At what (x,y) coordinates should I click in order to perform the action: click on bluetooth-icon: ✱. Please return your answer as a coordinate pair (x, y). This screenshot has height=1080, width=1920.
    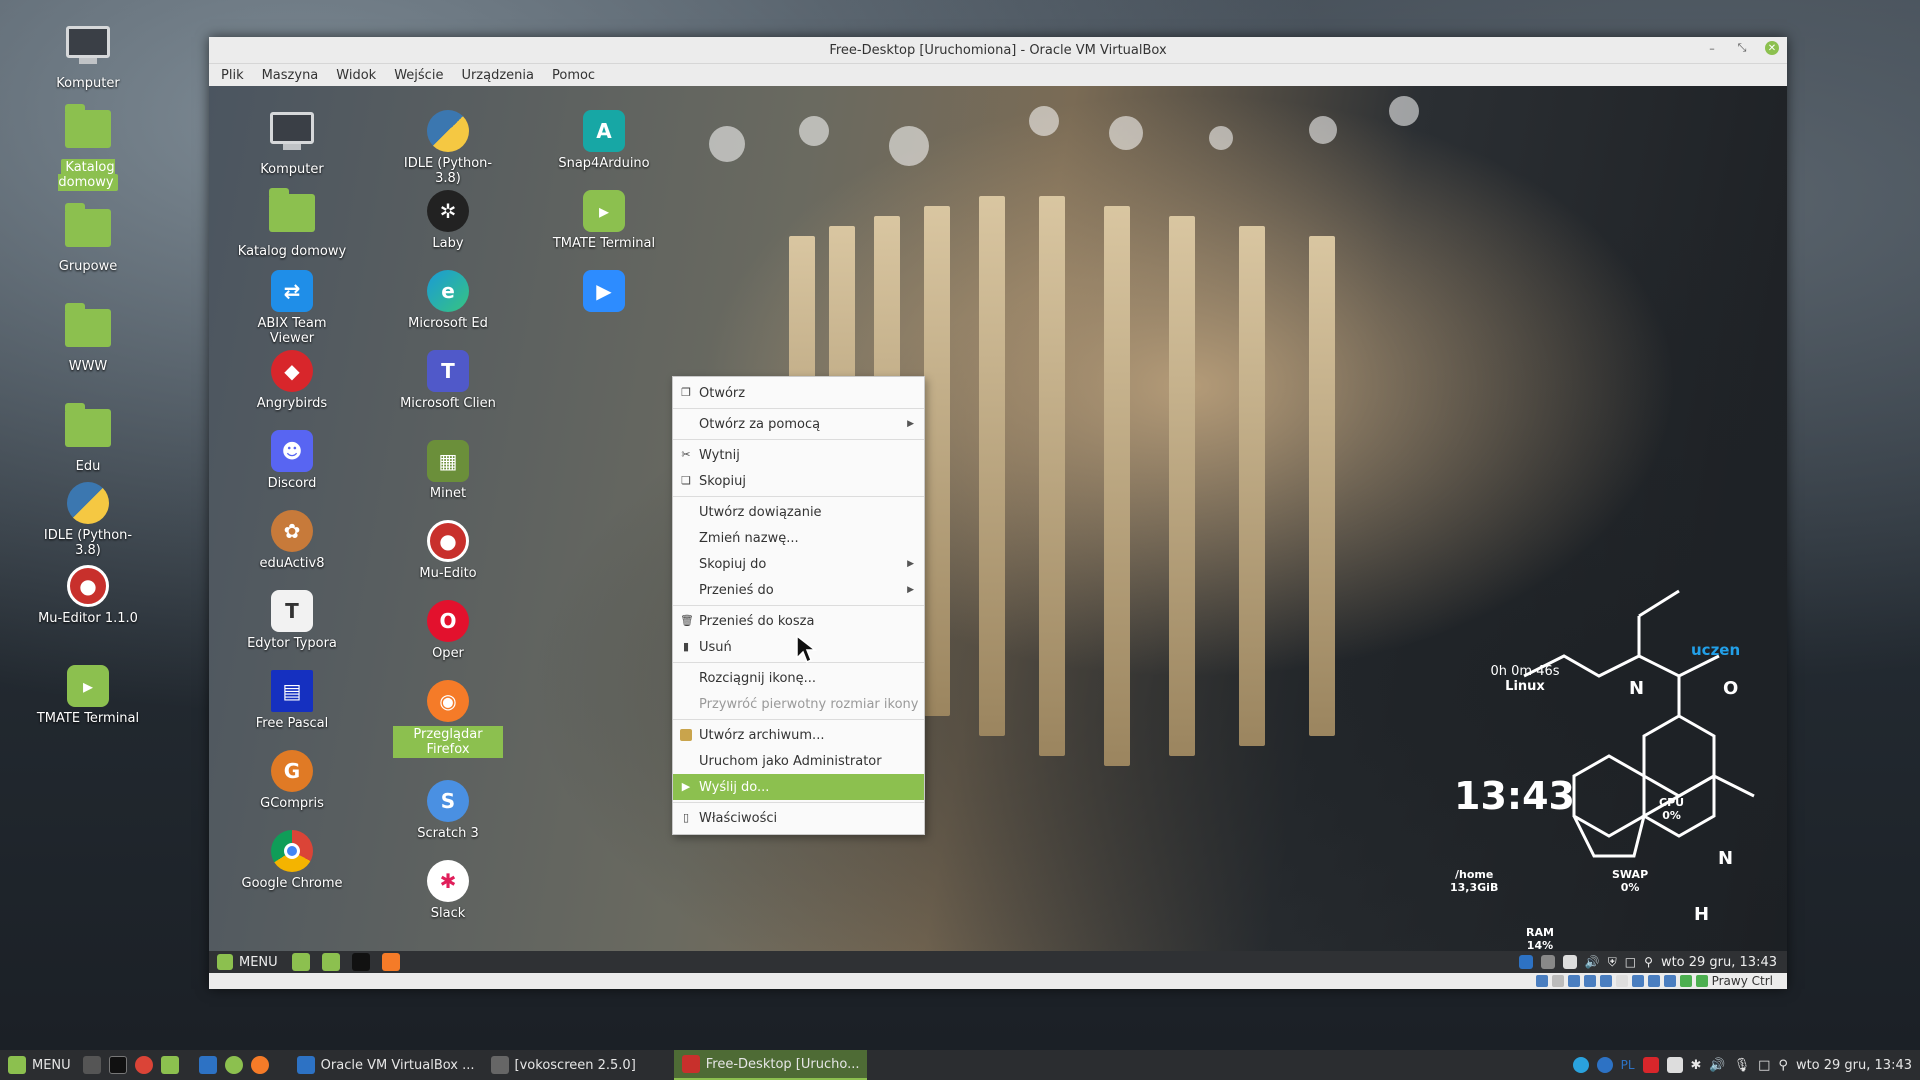
    Looking at the image, I should click on (1696, 1065).